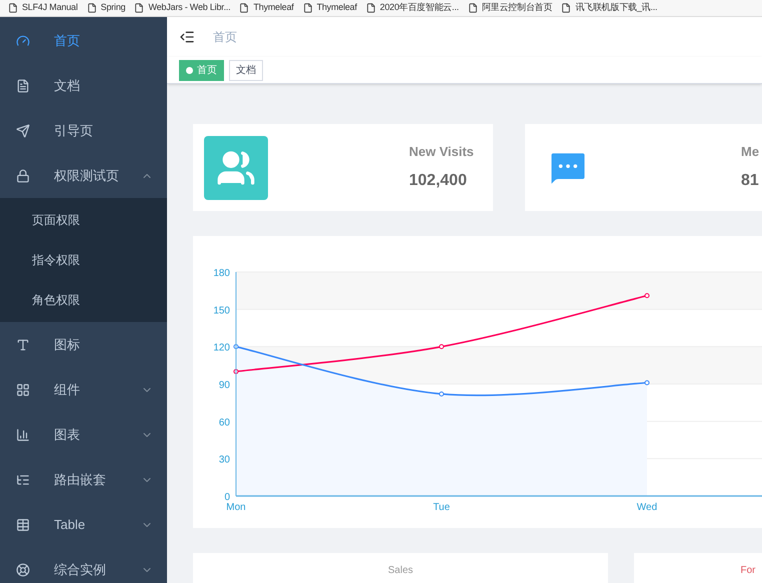  What do you see at coordinates (23, 525) in the screenshot?
I see `table-icon` at bounding box center [23, 525].